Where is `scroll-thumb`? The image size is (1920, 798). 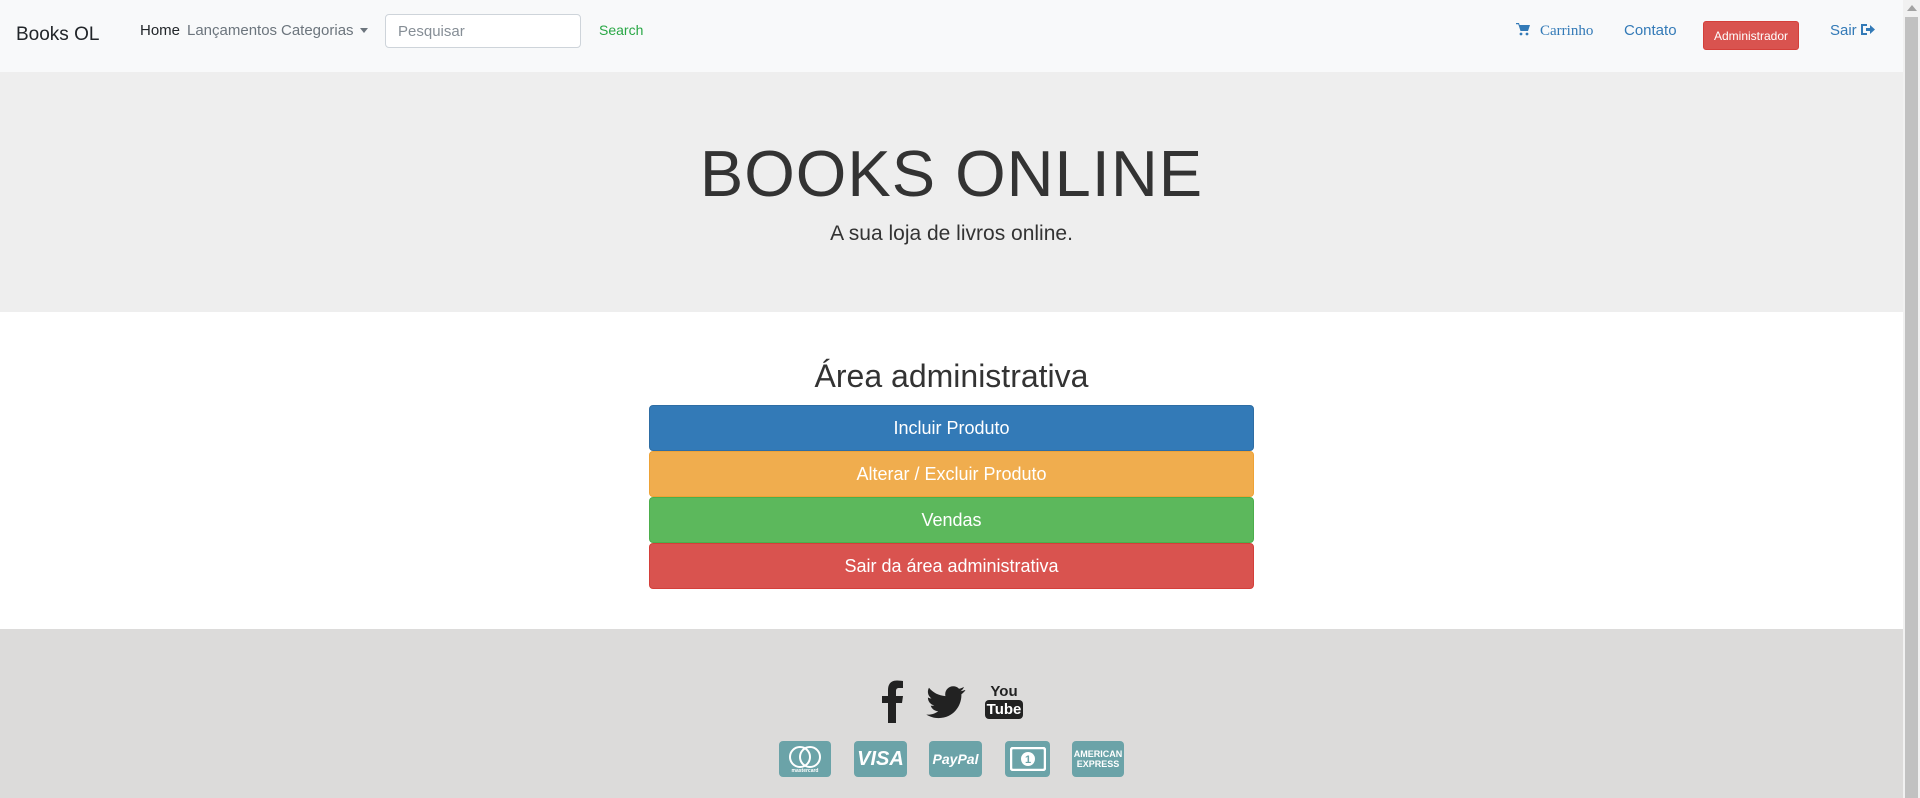
scroll-thumb is located at coordinates (1911, 407).